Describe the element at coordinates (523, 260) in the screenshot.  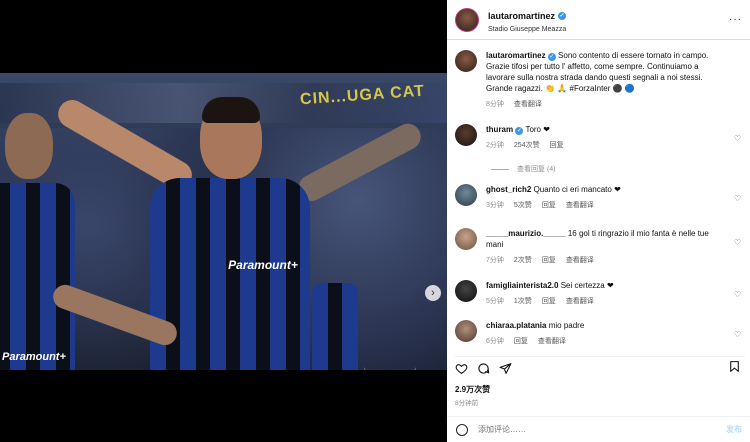
I see `comment-likes: 2次赞` at that location.